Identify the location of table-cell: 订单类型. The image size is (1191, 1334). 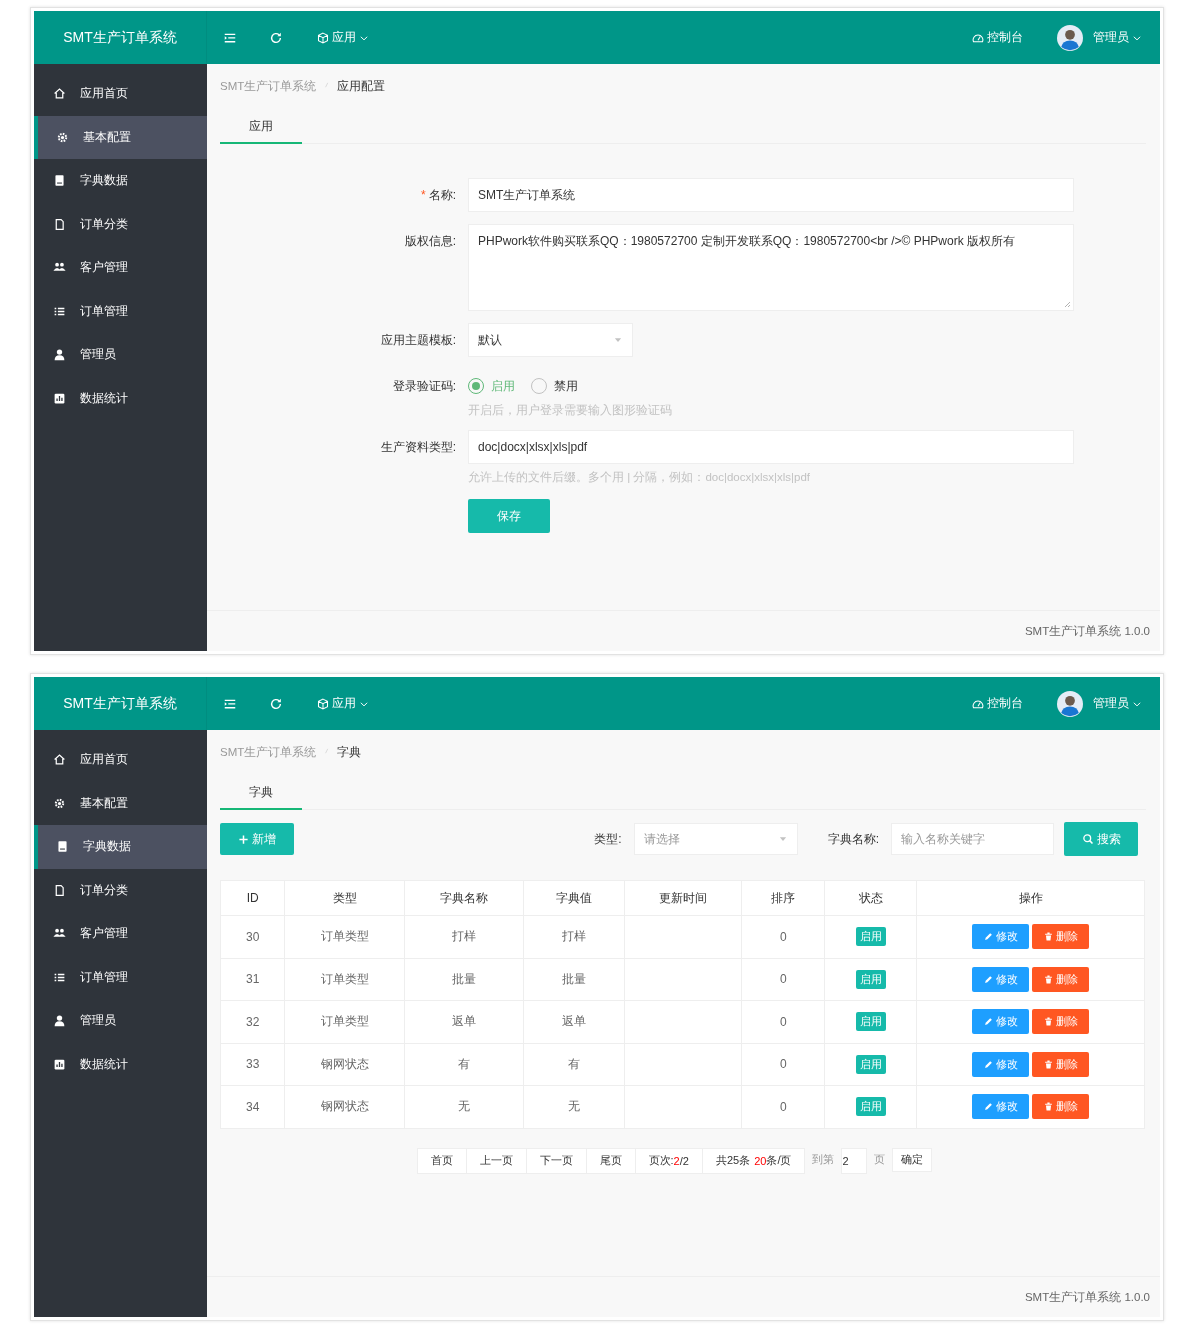
(344, 936).